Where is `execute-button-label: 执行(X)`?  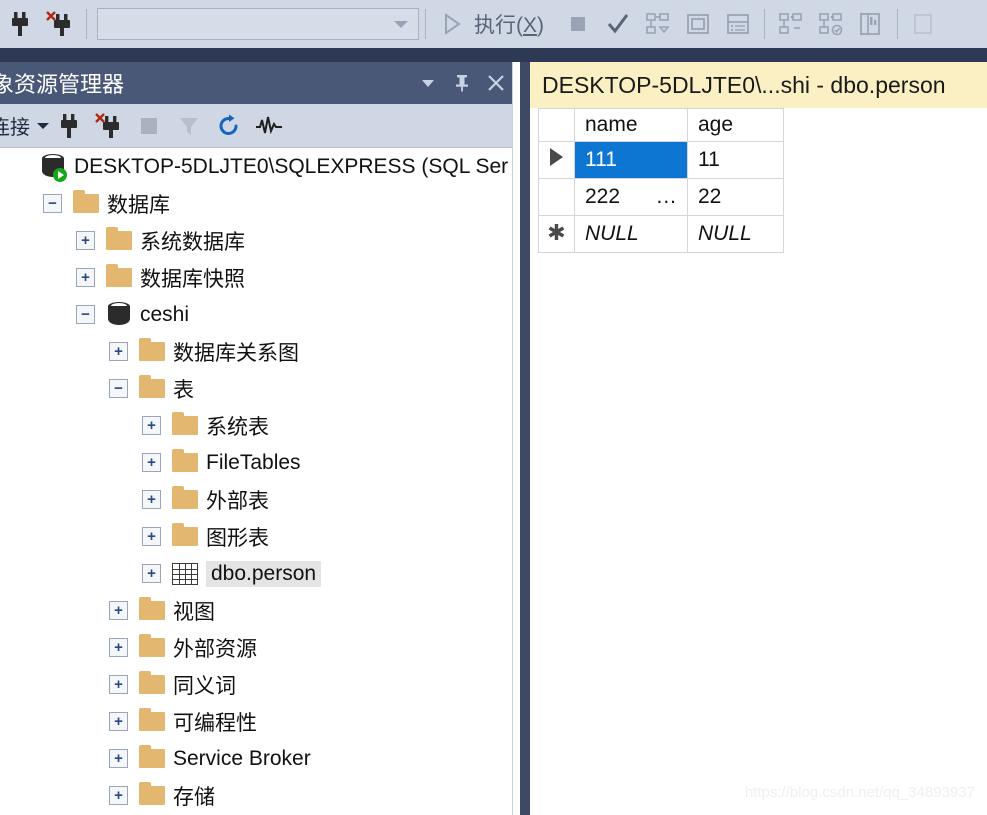 execute-button-label: 执行(X) is located at coordinates (509, 24).